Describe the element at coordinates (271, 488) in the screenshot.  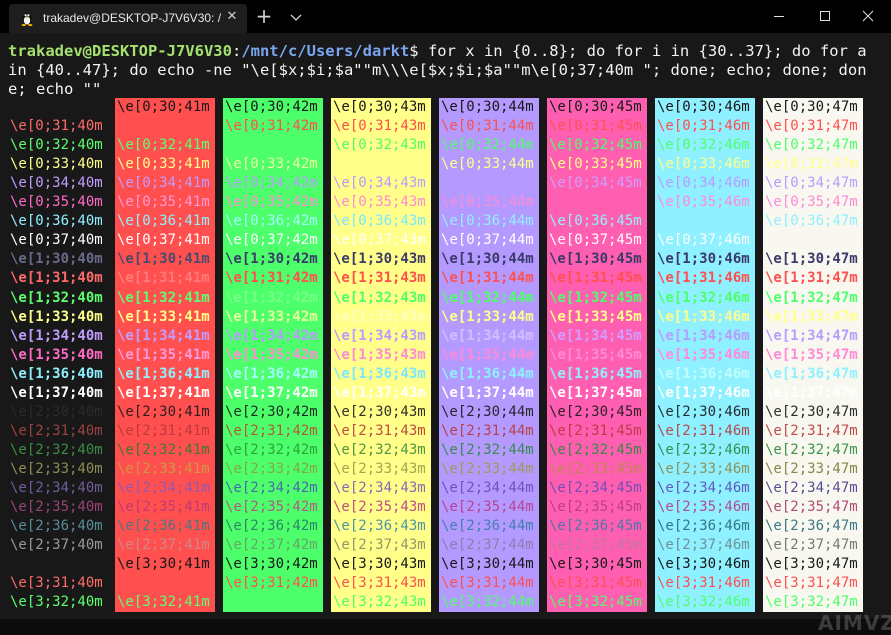
I see `color-code-row: \e[2;34;42m` at that location.